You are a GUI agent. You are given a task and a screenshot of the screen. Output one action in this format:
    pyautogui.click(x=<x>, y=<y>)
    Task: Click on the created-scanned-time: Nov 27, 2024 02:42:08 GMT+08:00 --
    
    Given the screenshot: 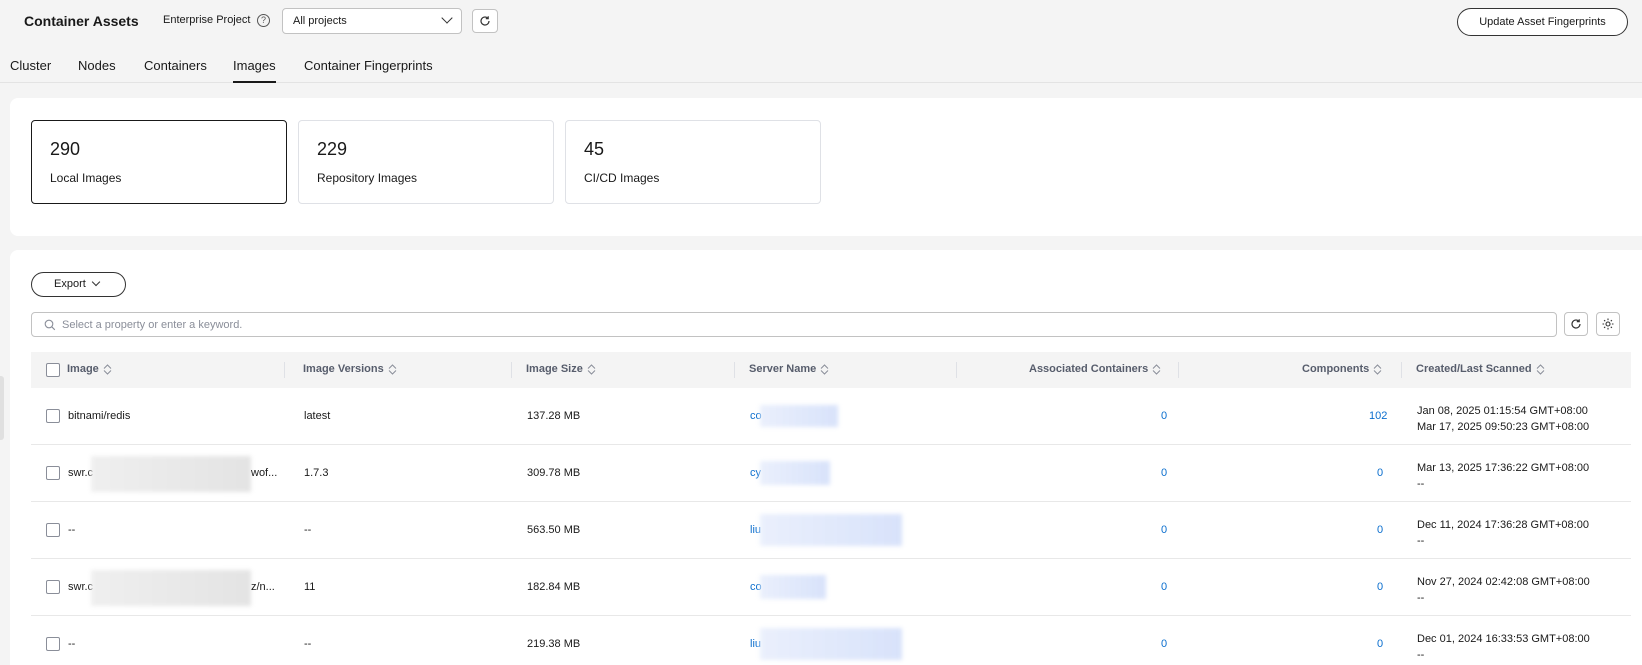 What is the action you would take?
    pyautogui.click(x=1503, y=590)
    